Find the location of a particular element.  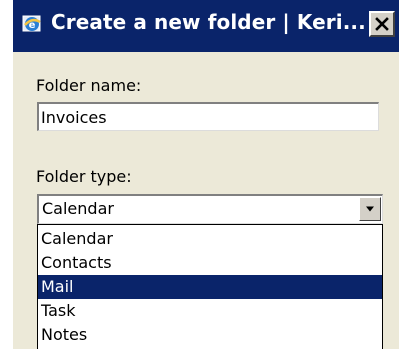

close-icon is located at coordinates (382, 24).